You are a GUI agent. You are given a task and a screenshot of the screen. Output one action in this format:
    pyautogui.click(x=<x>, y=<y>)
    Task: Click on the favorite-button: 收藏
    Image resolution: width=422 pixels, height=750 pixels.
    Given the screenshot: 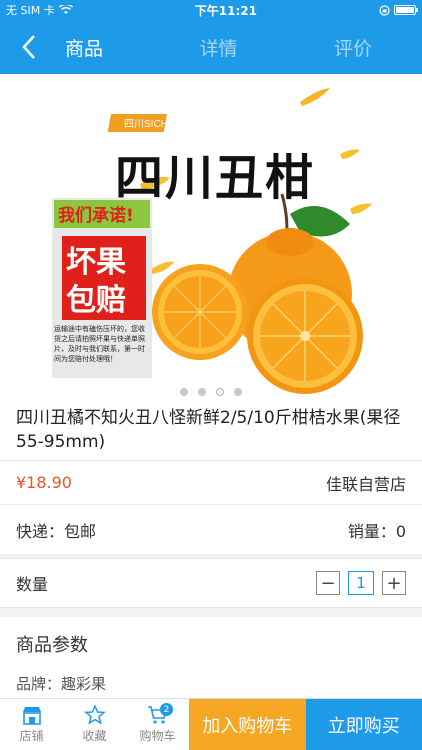 What is the action you would take?
    pyautogui.click(x=94, y=724)
    